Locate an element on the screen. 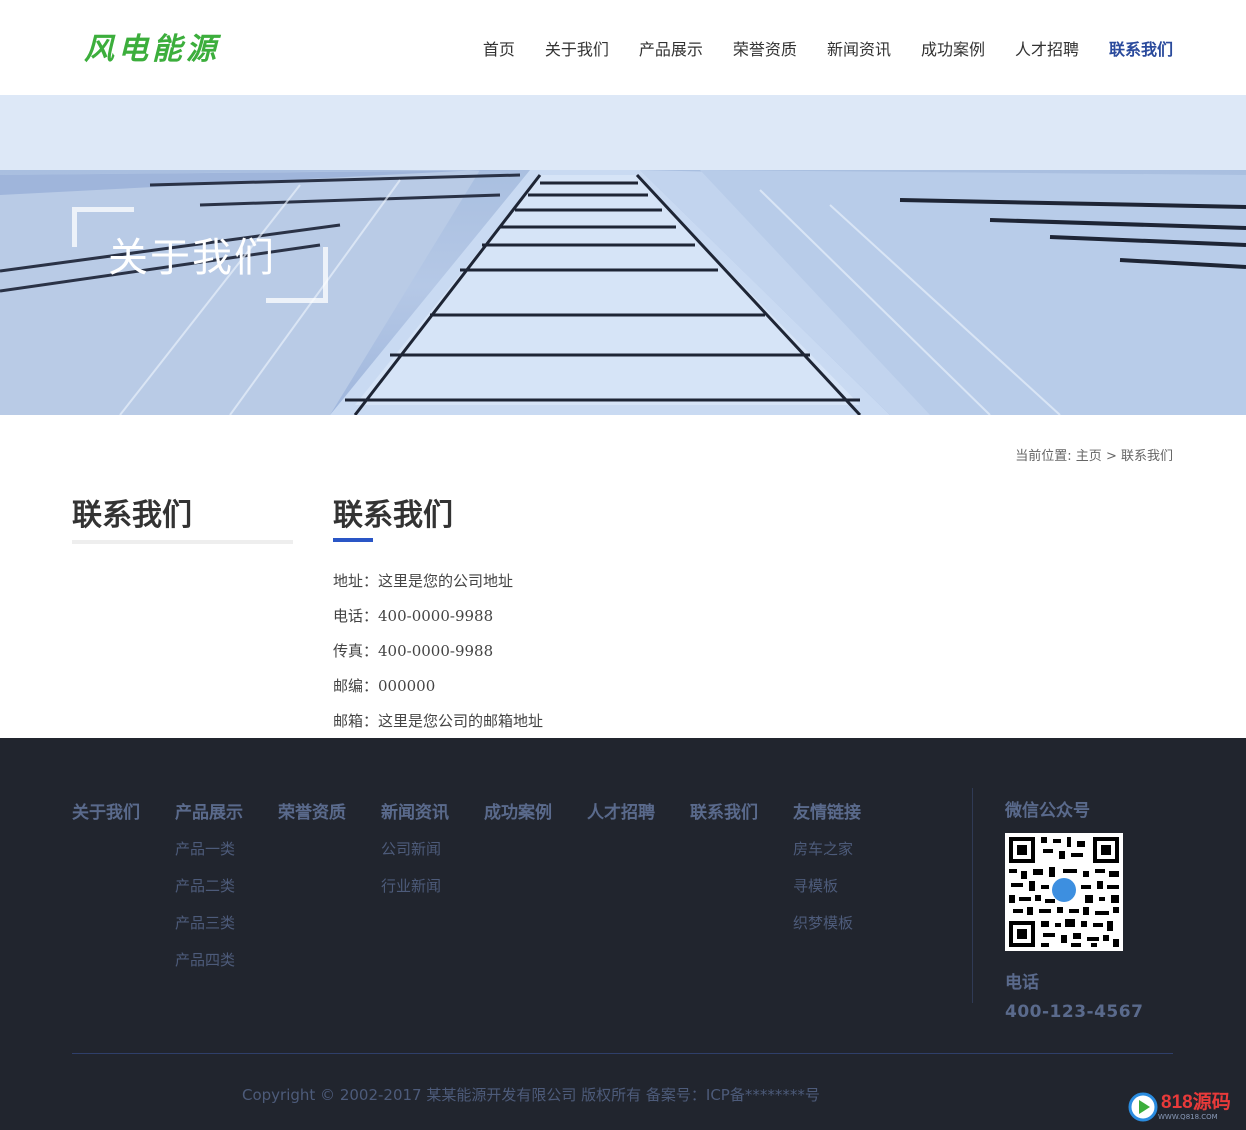 The width and height of the screenshot is (1246, 1130). footer-friend-link-1: 房车之家 is located at coordinates (827, 848).